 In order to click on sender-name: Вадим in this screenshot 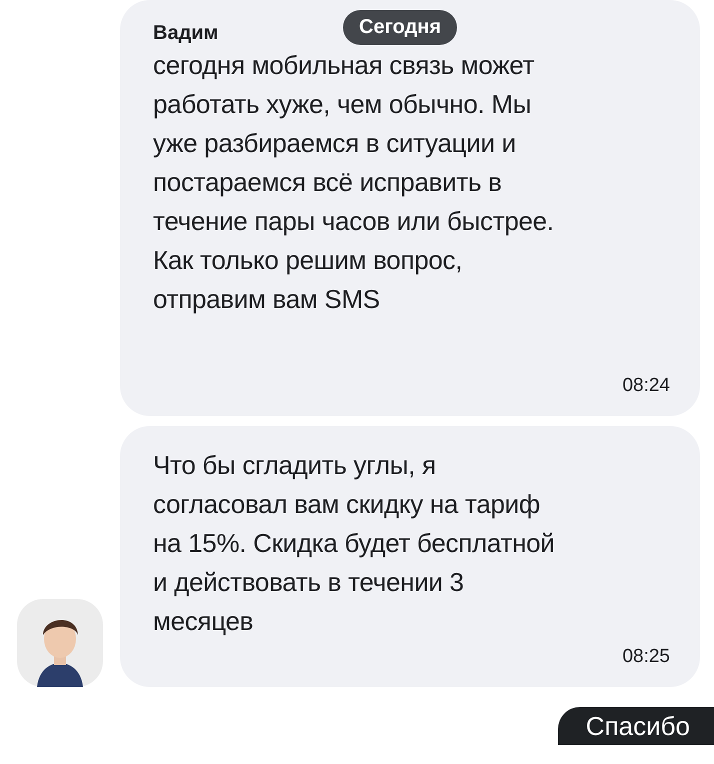, I will do `click(185, 33)`.